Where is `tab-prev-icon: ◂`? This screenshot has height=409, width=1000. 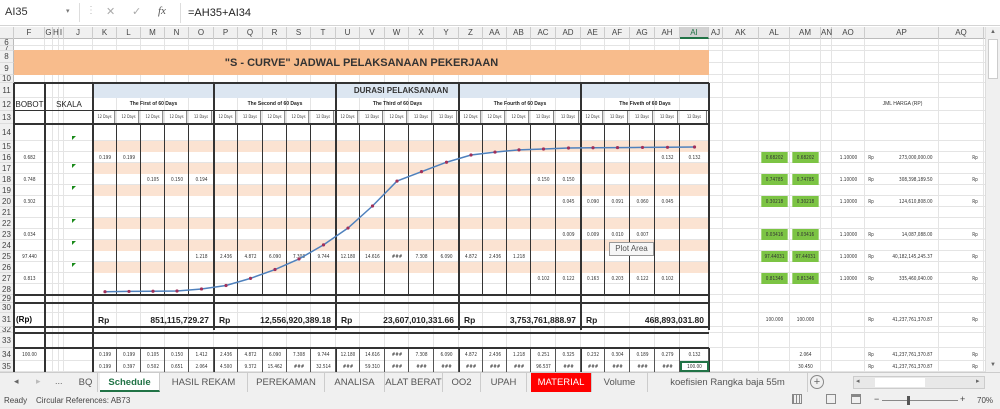
tab-prev-icon: ◂ is located at coordinates (16, 381).